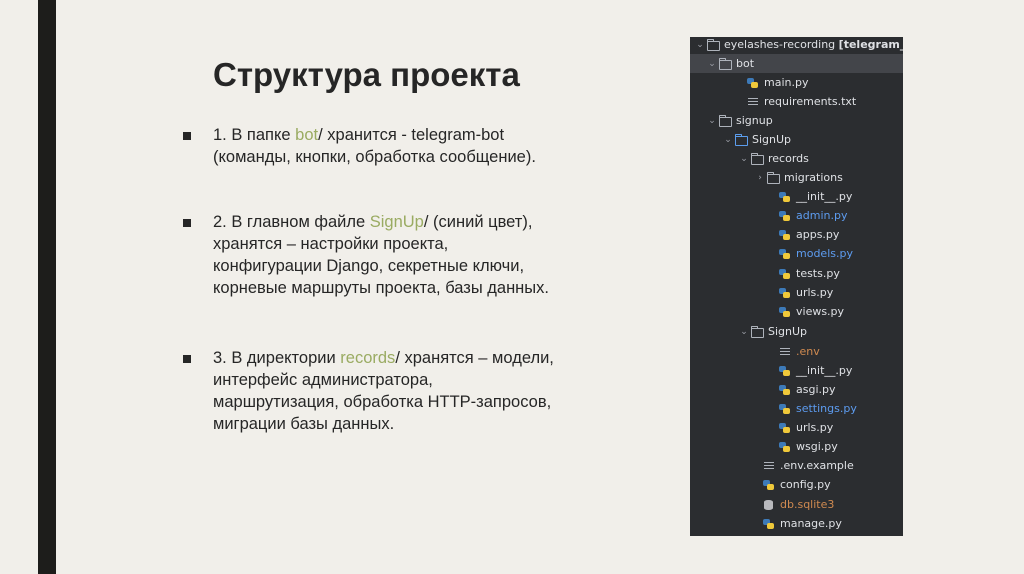  What do you see at coordinates (478, 222) in the screenshot?
I see `bullet-text-rest: / (синий цвет),` at bounding box center [478, 222].